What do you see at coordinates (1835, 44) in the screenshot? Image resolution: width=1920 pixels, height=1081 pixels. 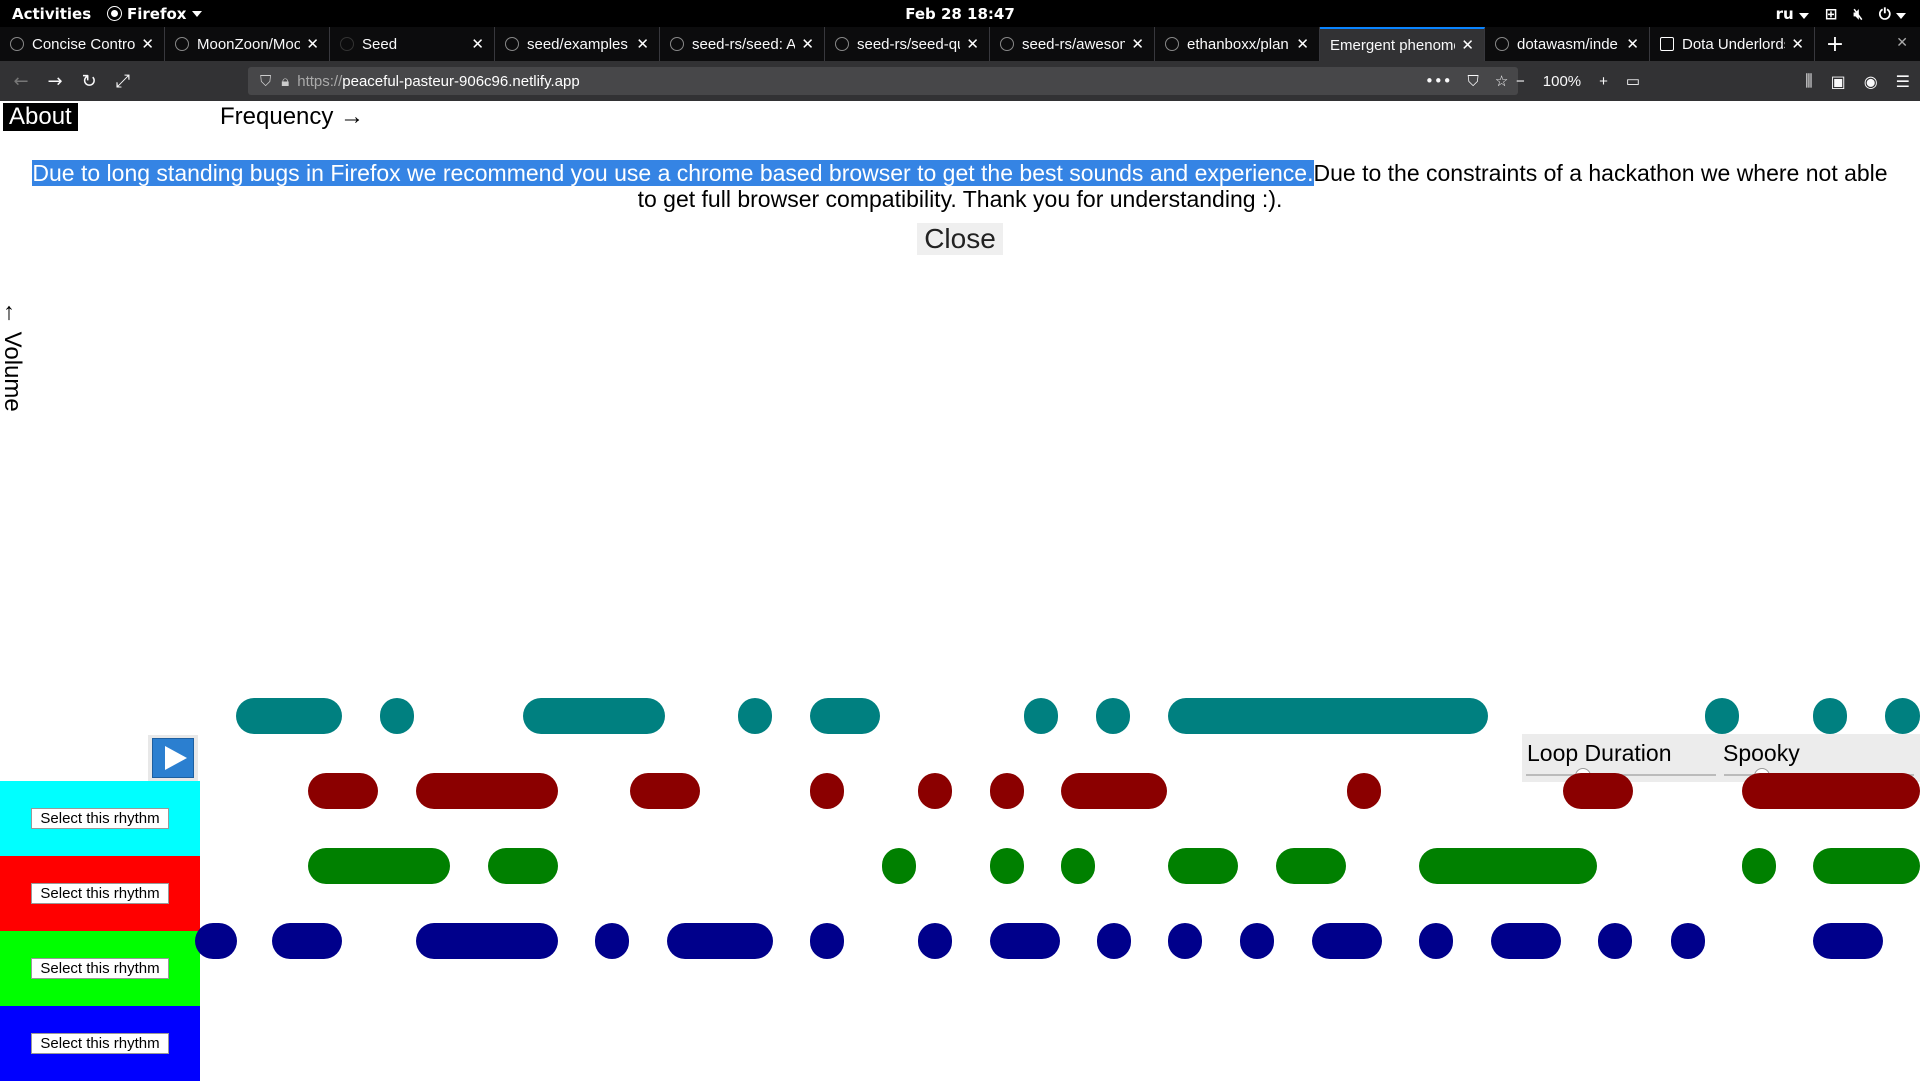 I see `new-tab-button: +` at bounding box center [1835, 44].